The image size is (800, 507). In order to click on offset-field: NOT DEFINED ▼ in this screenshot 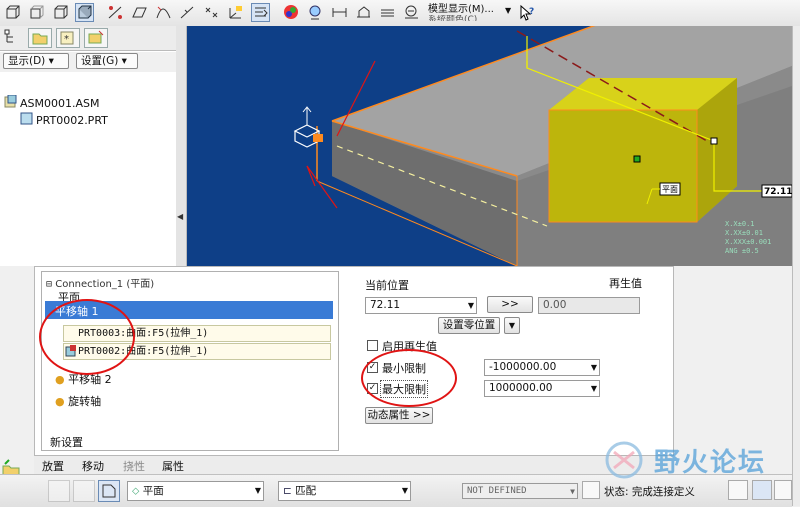, I will do `click(520, 491)`.